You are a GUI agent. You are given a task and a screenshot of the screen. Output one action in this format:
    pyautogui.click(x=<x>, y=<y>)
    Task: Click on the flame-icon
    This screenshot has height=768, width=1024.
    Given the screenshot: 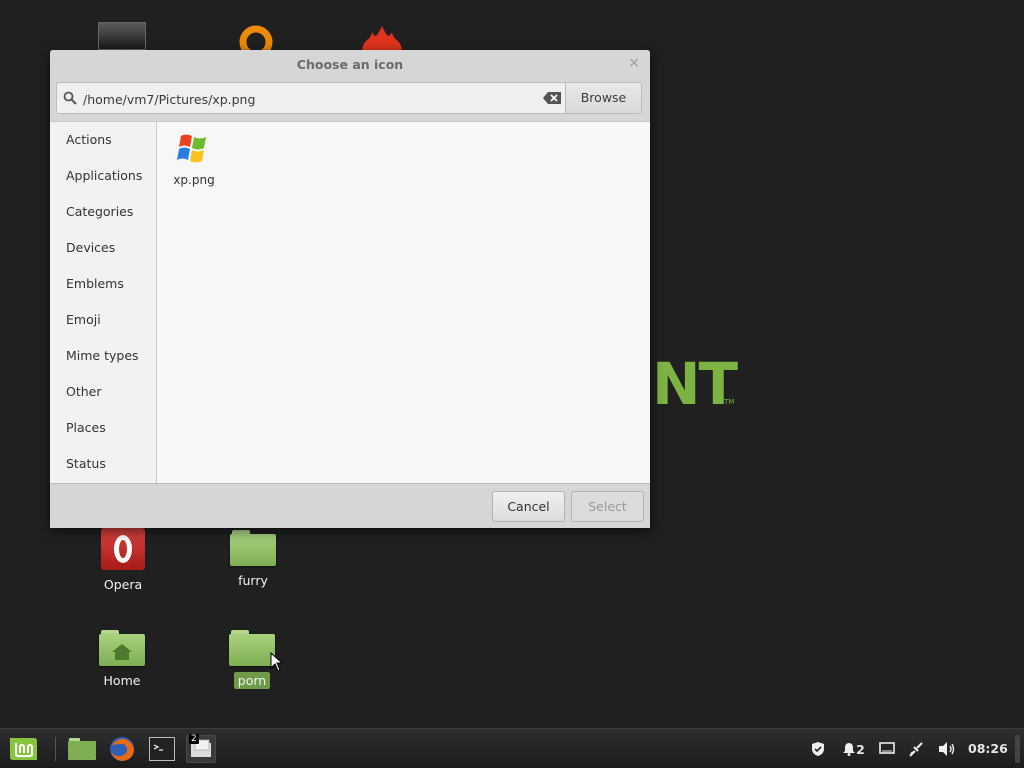 What is the action you would take?
    pyautogui.click(x=382, y=38)
    